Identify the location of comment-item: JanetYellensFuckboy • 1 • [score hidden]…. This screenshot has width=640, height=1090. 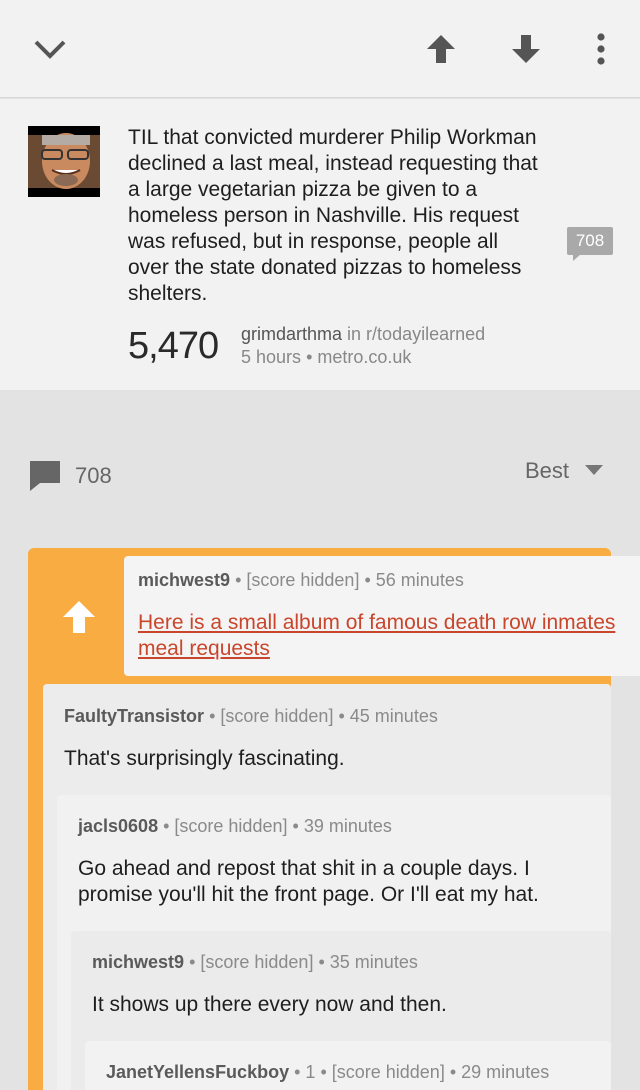
(348, 1065).